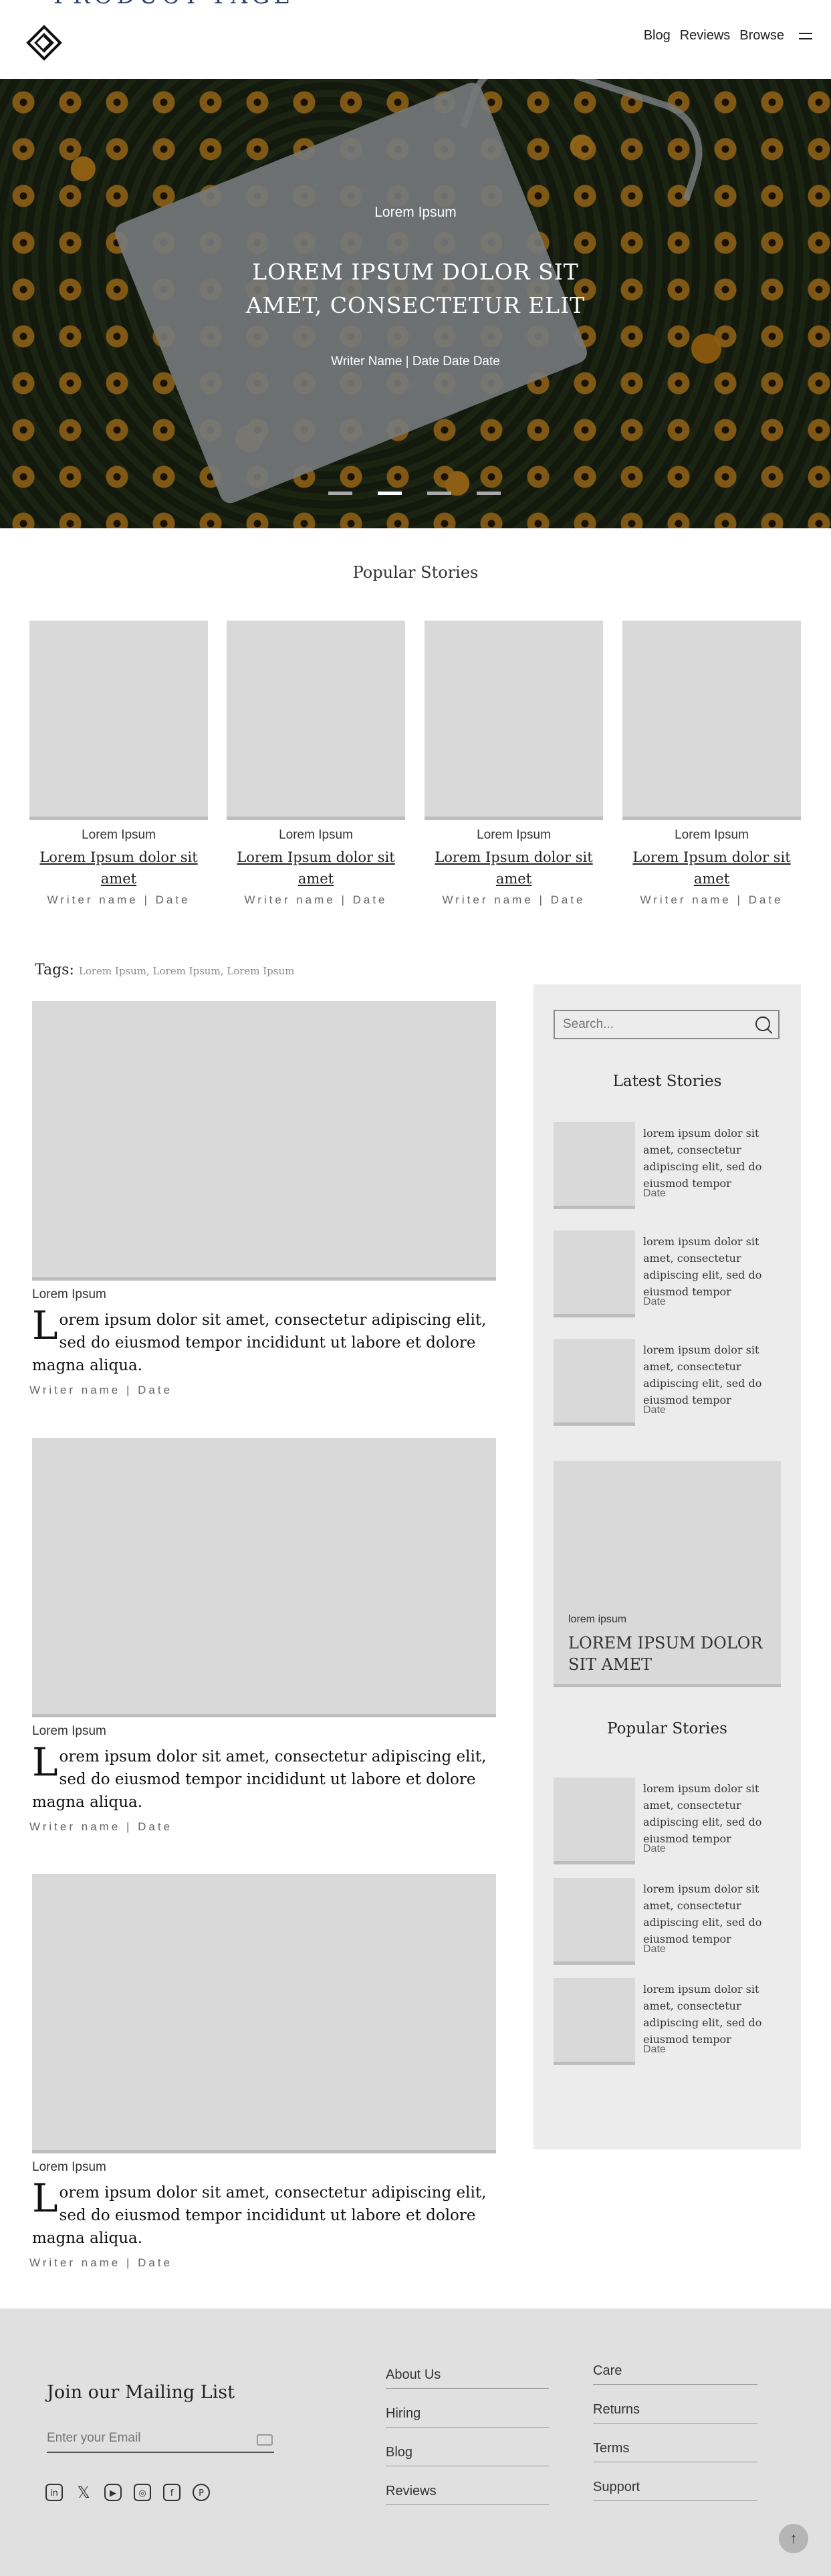 The width and height of the screenshot is (831, 2576). I want to click on tags-list: Lorem Ipsum, Lorem Ipsum, Lorem Ipsum, so click(187, 971).